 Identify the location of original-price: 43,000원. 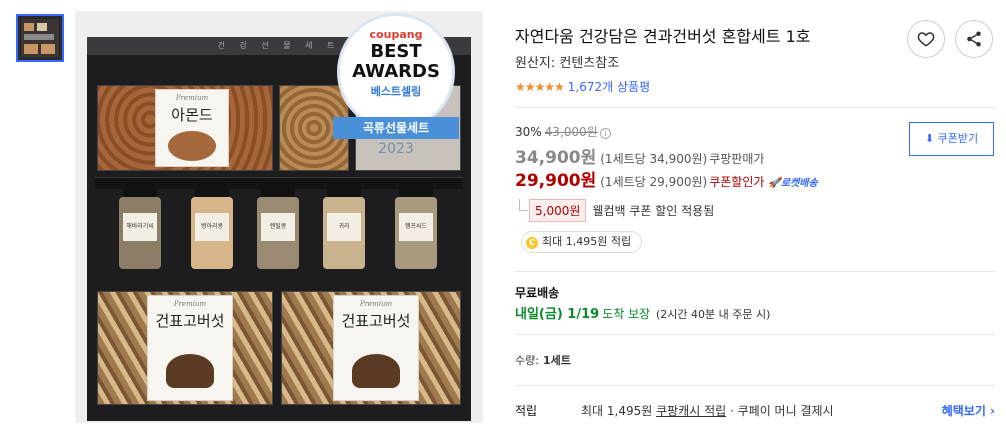
(571, 132).